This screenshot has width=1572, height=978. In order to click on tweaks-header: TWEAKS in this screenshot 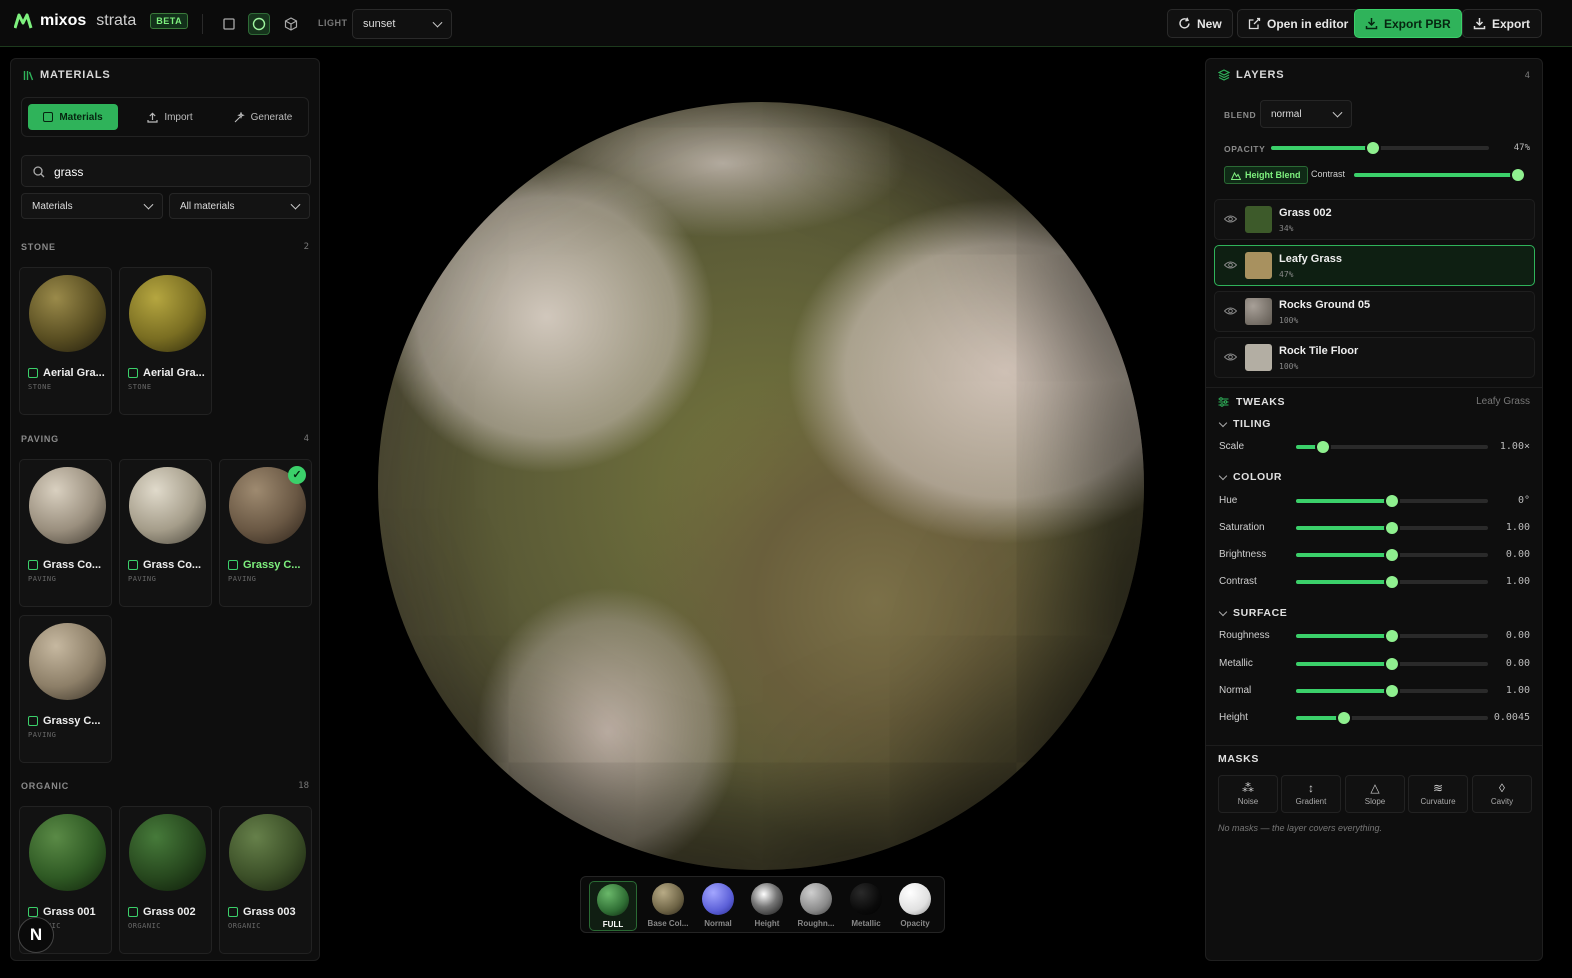, I will do `click(1251, 402)`.